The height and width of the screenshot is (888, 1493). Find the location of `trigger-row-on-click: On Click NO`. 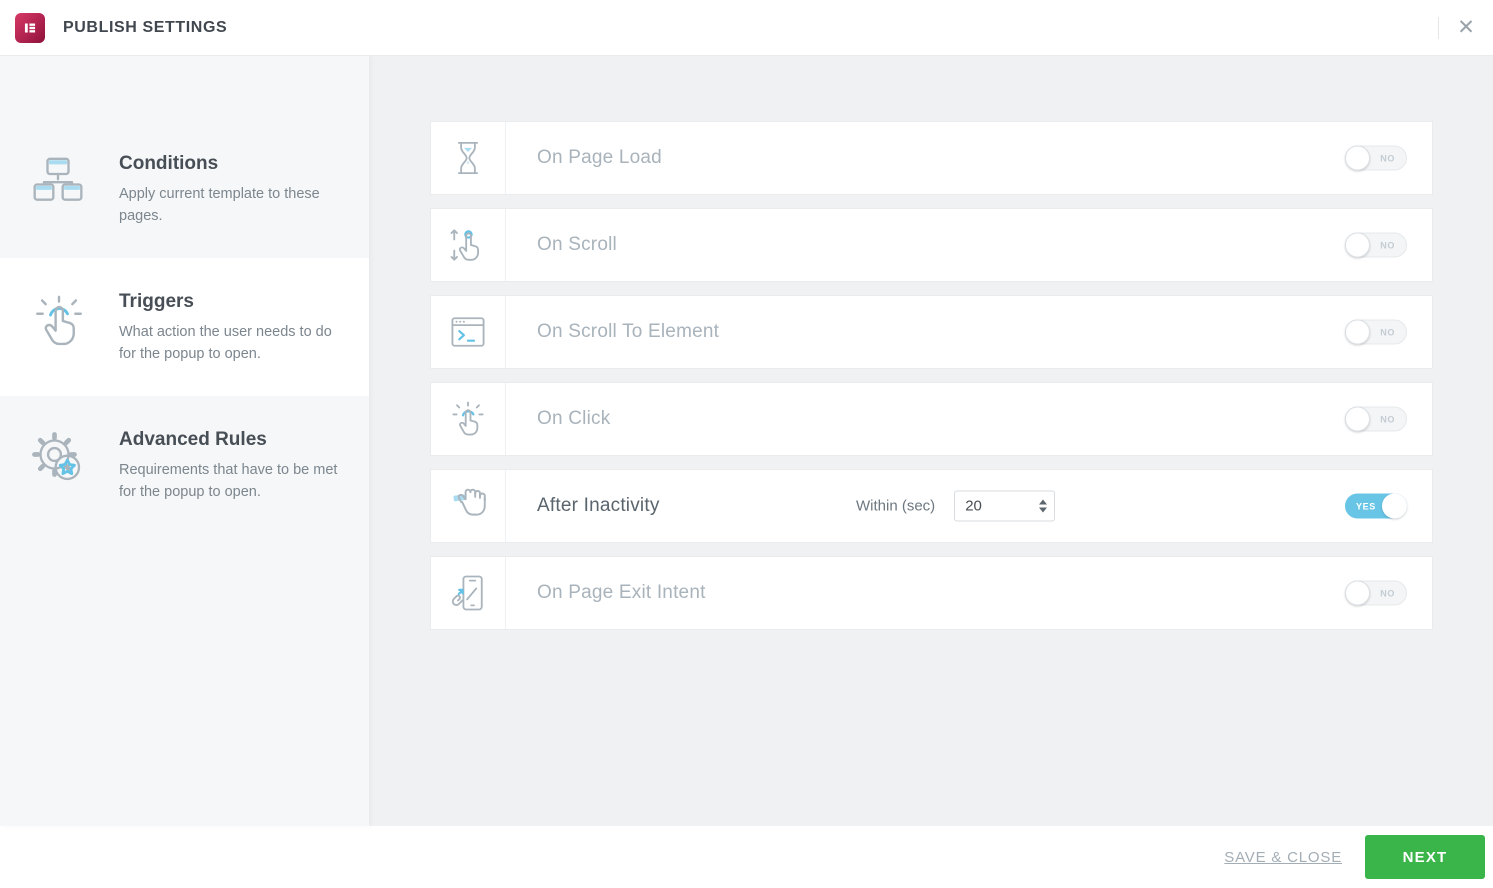

trigger-row-on-click: On Click NO is located at coordinates (931, 419).